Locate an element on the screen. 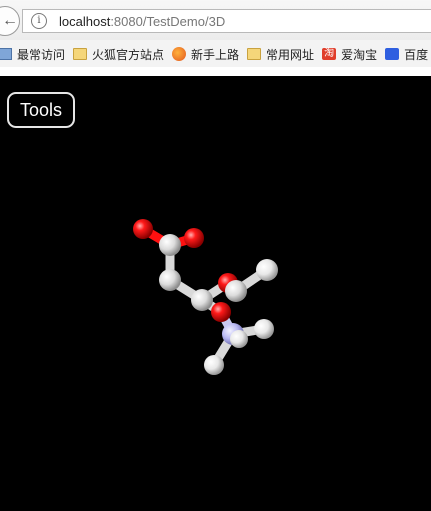  url-host: localhost is located at coordinates (85, 21).